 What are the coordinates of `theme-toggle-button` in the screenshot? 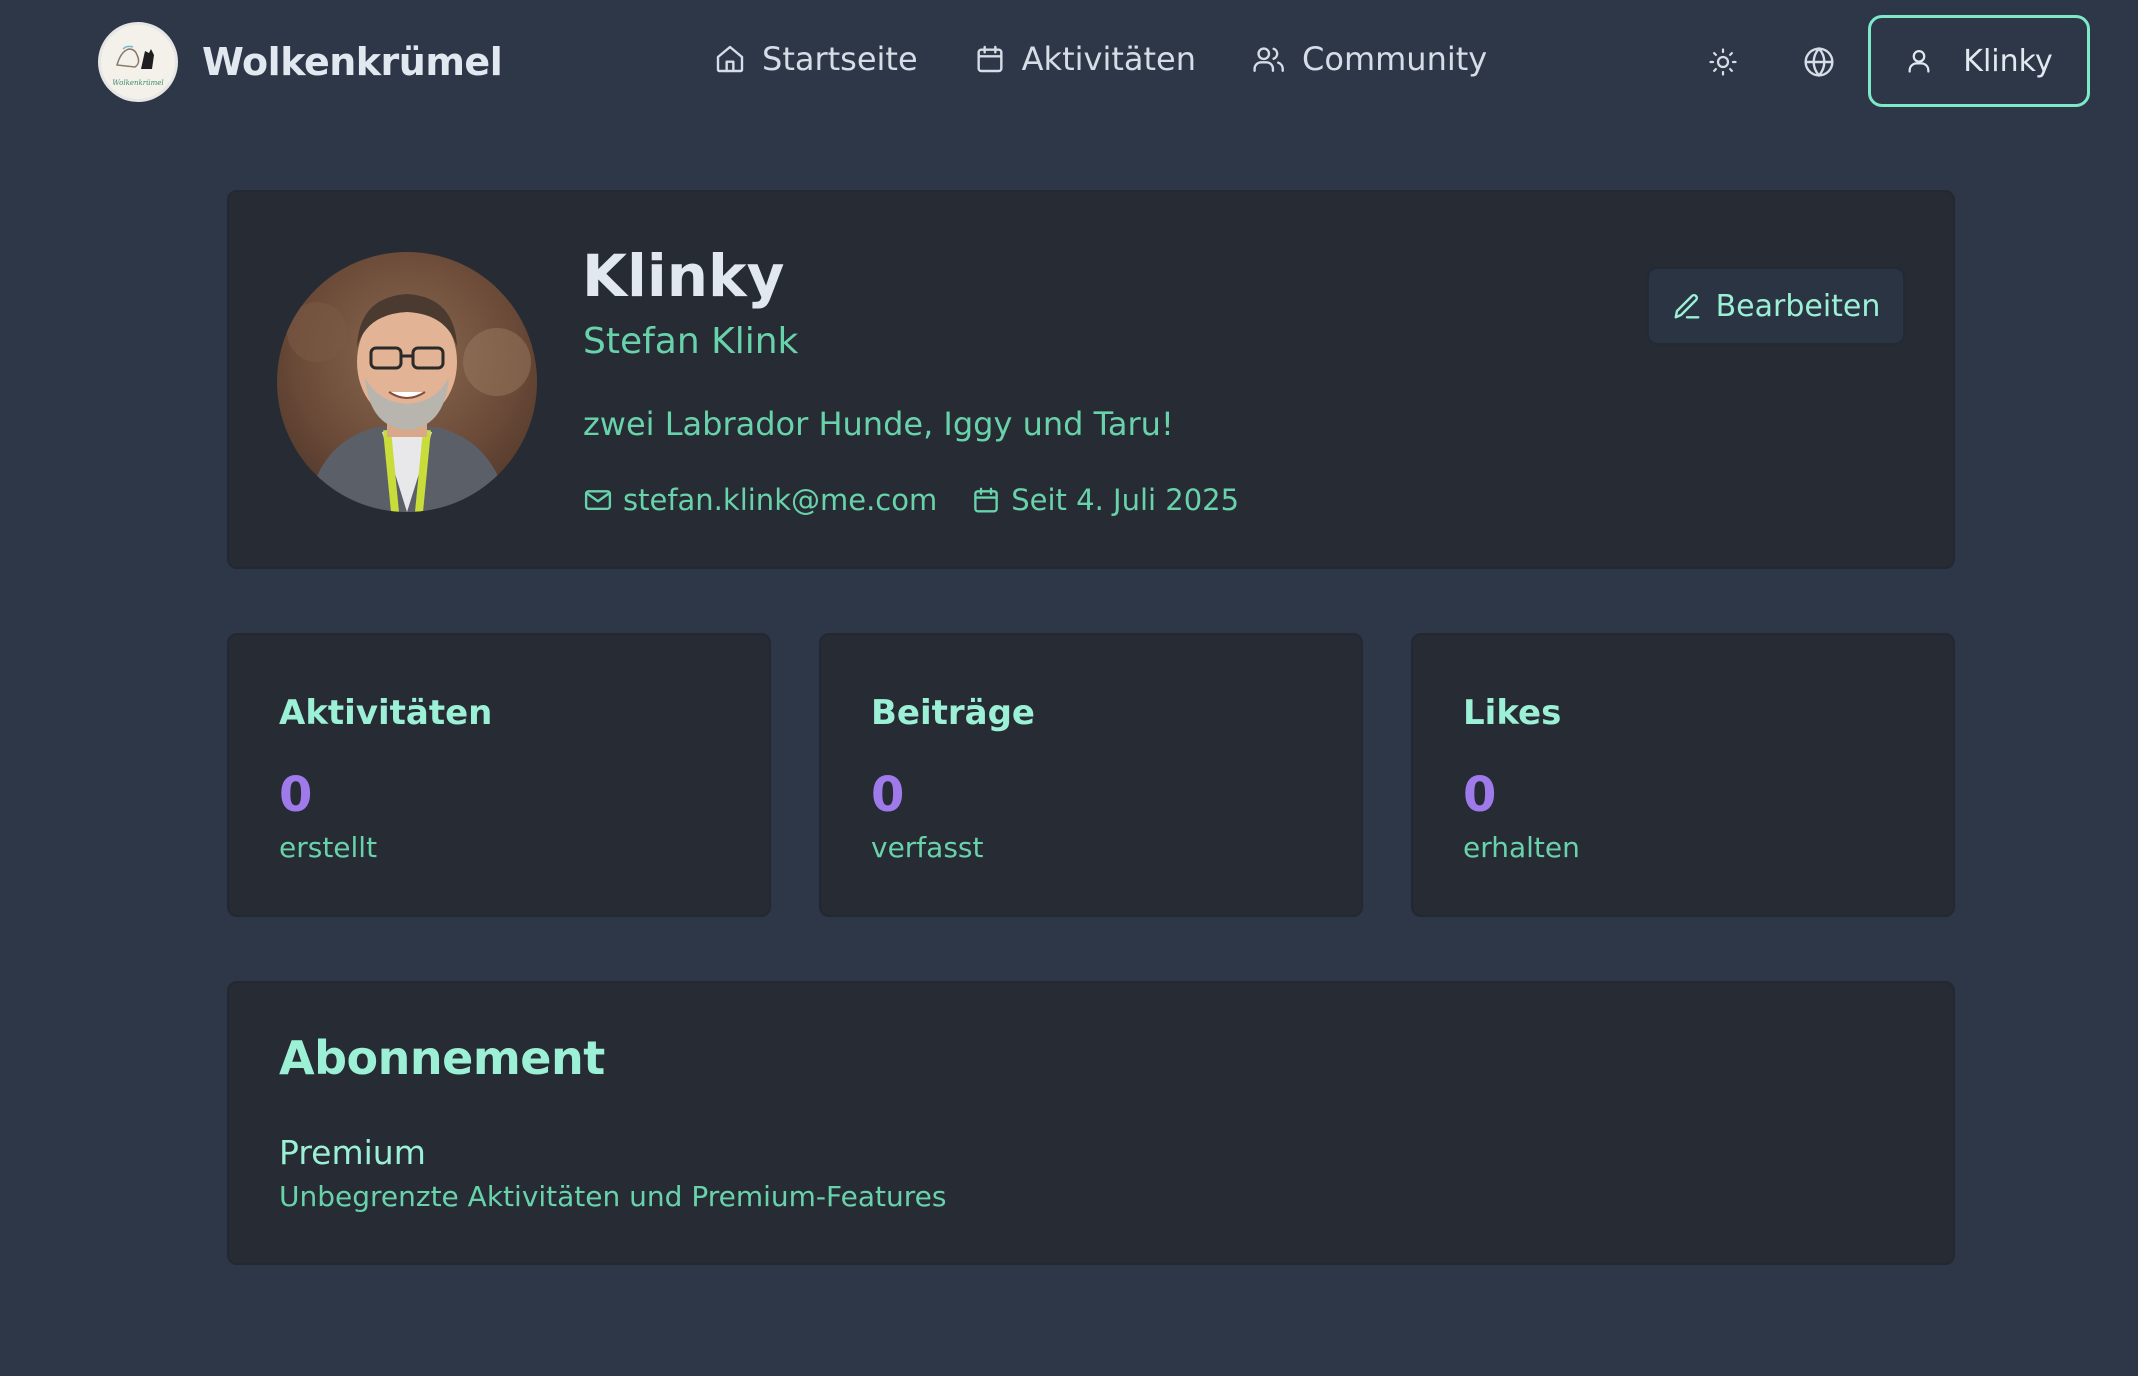 It's located at (1723, 62).